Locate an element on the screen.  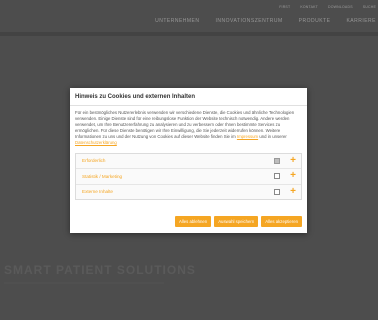
accept-all-button: Alles akzeptieren is located at coordinates (281, 221).